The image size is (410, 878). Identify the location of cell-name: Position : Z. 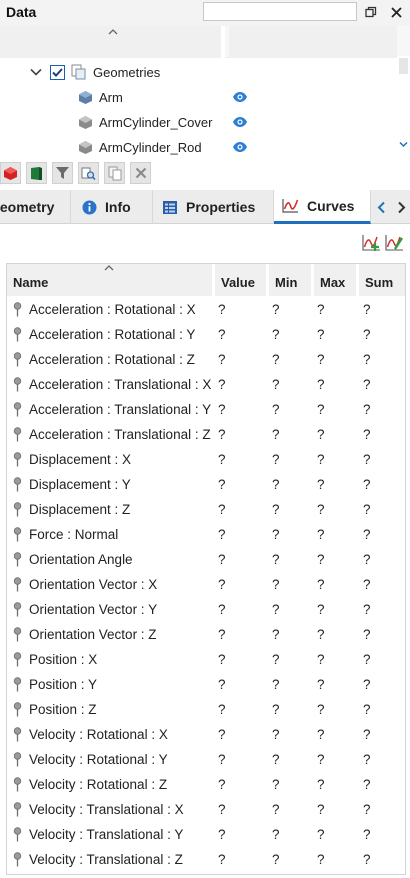
(63, 709).